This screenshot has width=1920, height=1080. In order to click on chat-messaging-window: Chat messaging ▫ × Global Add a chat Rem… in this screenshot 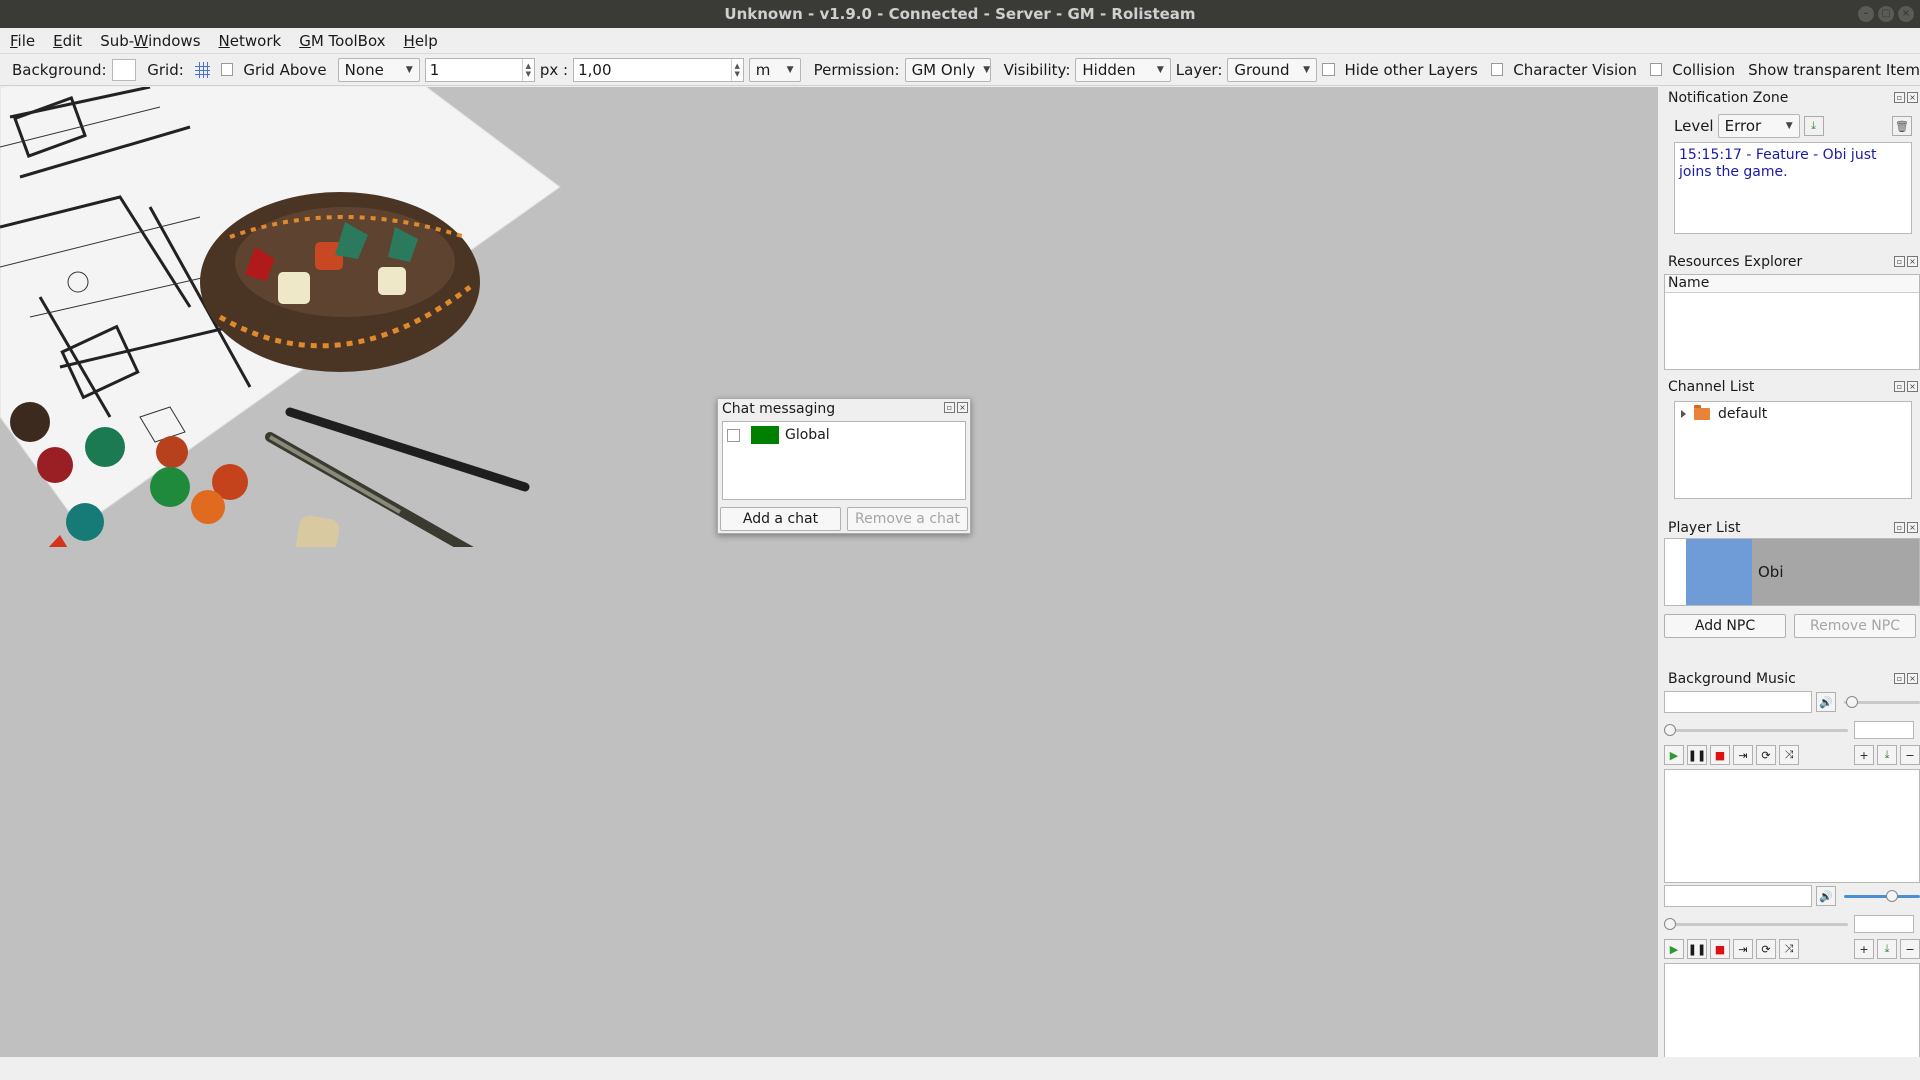, I will do `click(844, 466)`.